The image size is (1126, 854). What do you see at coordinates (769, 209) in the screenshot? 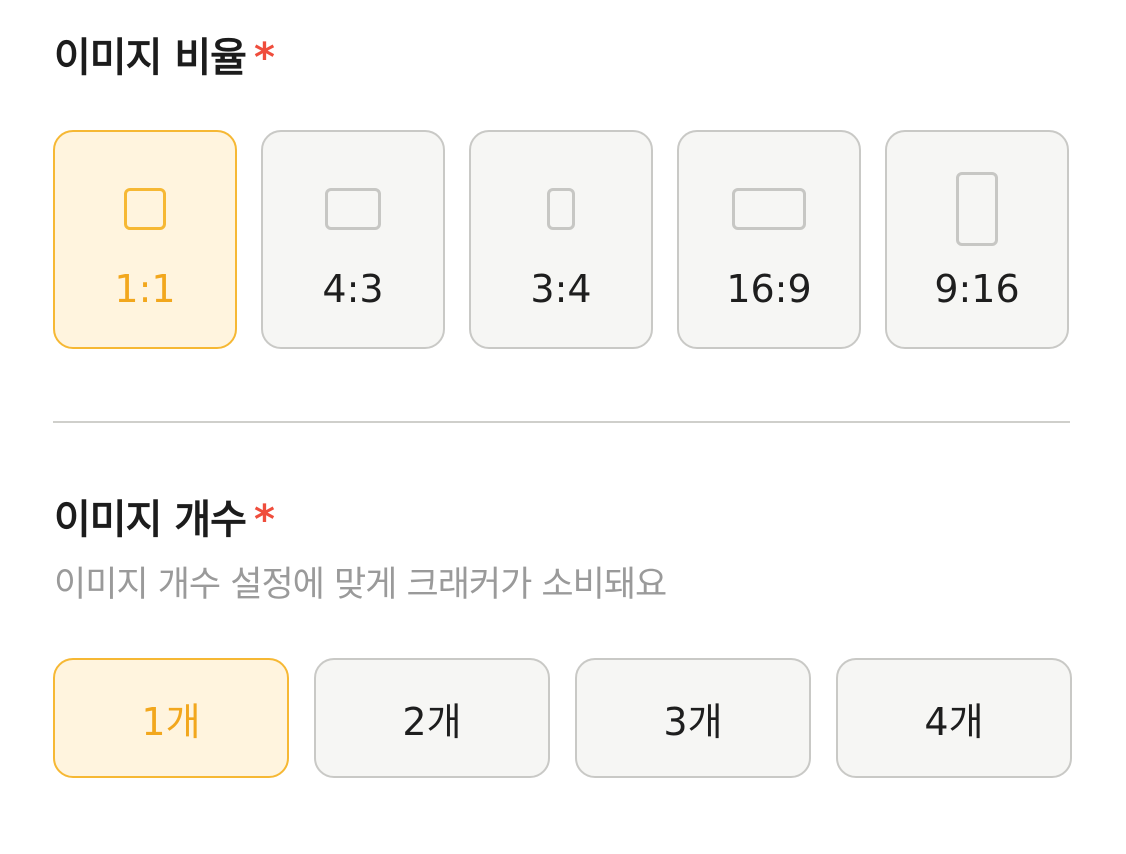
I see `wide-ratio-icon` at bounding box center [769, 209].